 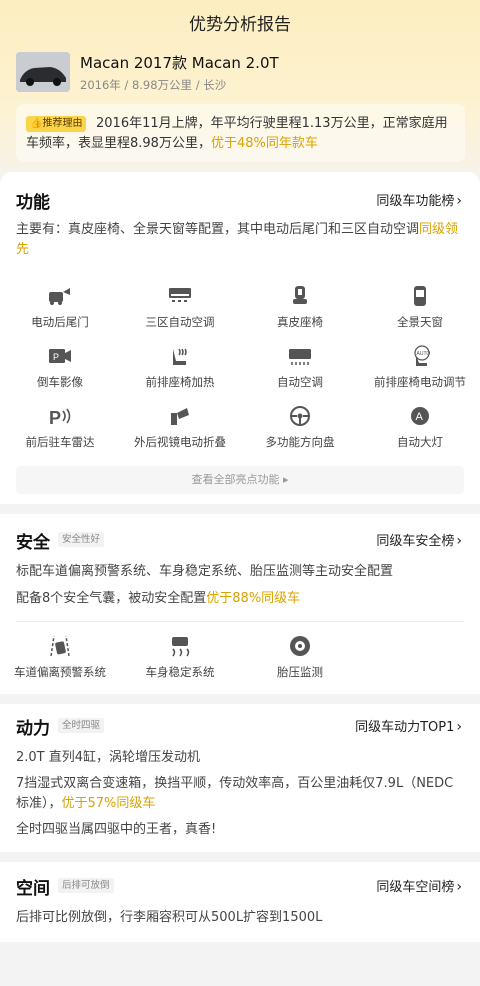 I want to click on mirror-icon, so click(x=180, y=416).